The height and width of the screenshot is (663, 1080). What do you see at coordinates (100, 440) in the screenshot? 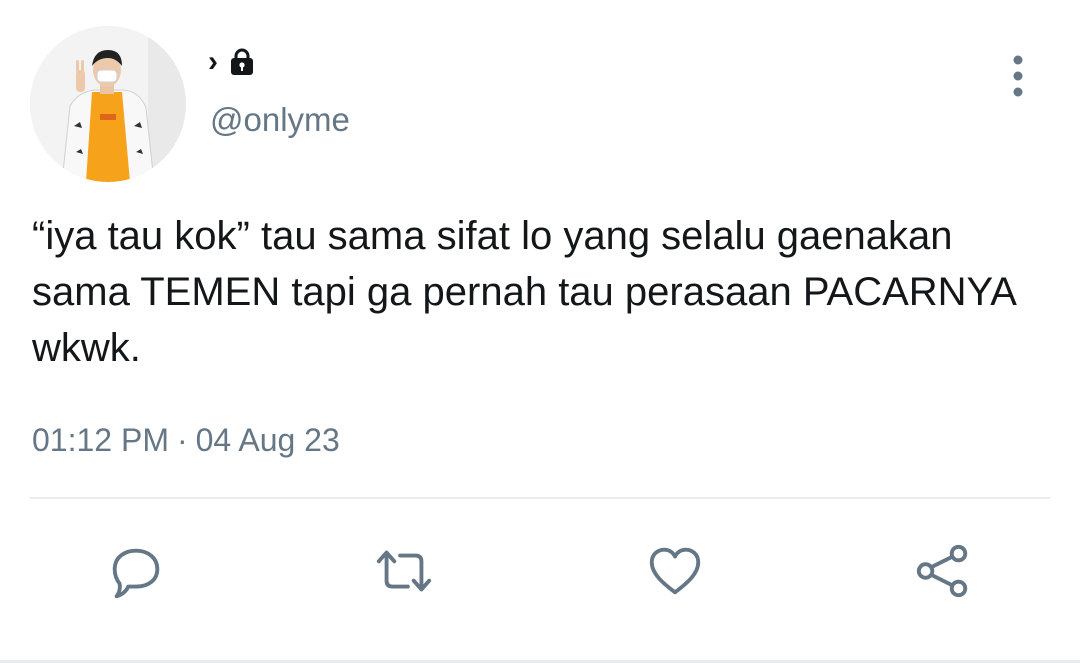
I see `tweet-time: 01:12 PM` at bounding box center [100, 440].